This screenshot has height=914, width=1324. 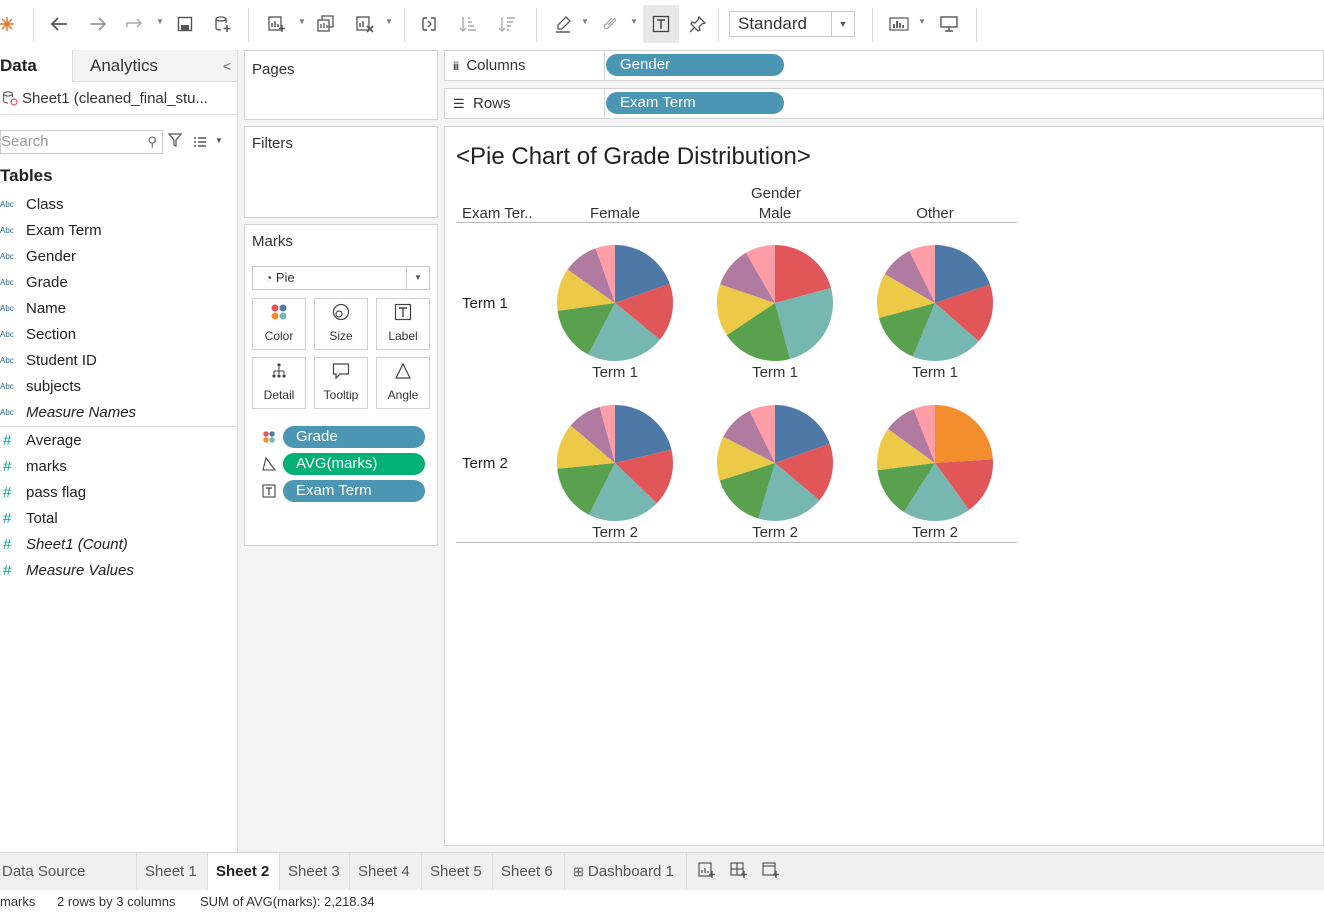 I want to click on presentation-icon, so click(x=949, y=24).